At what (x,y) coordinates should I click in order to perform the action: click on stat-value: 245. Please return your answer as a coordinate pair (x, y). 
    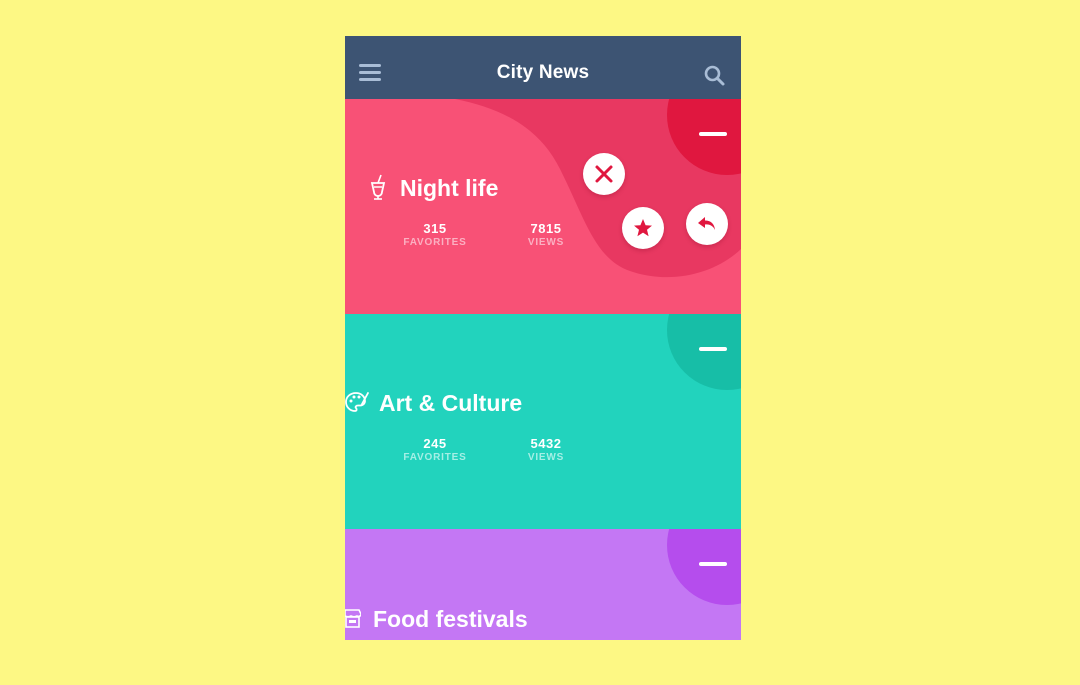
    Looking at the image, I should click on (435, 443).